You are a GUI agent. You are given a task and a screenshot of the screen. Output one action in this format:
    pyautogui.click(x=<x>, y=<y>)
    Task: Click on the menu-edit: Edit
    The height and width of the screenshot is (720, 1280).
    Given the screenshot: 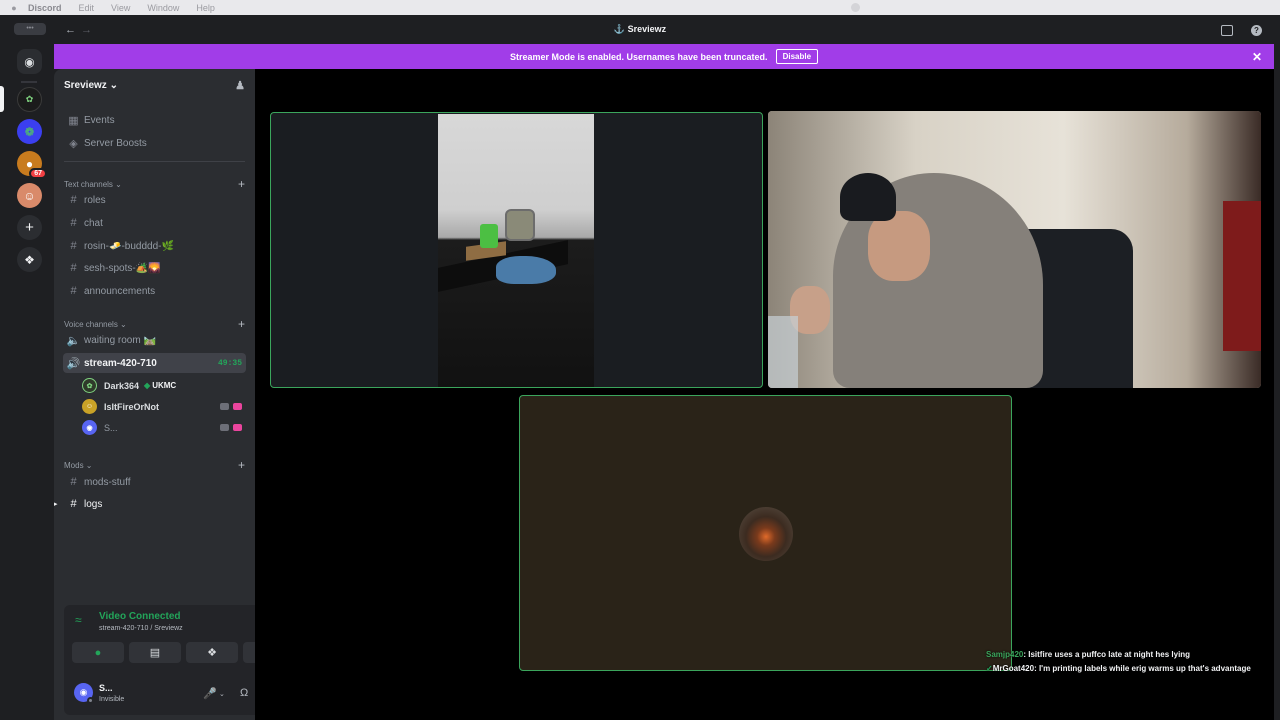 What is the action you would take?
    pyautogui.click(x=87, y=8)
    